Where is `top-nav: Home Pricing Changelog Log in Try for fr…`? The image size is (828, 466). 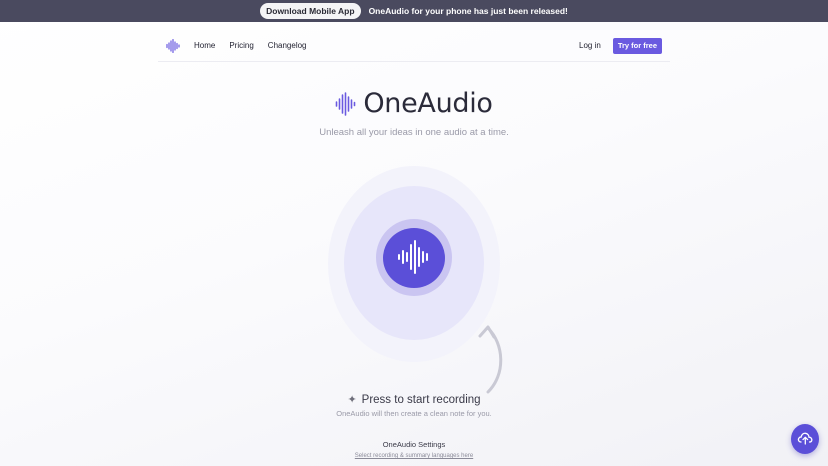
top-nav: Home Pricing Changelog Log in Try for fr… is located at coordinates (414, 46).